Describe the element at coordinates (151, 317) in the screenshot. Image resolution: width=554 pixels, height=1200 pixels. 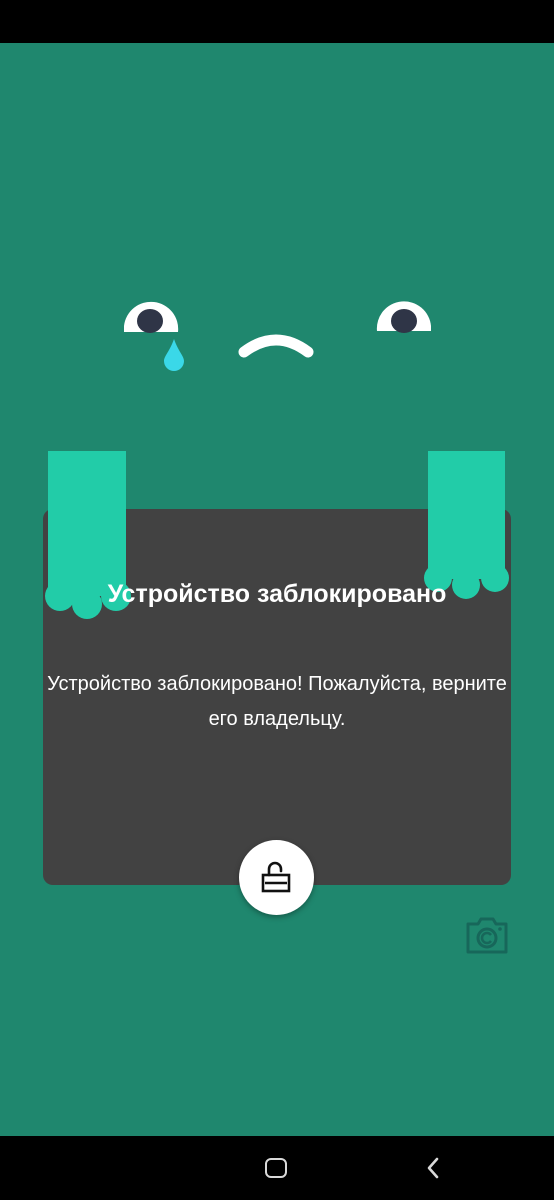
I see `left-eye` at that location.